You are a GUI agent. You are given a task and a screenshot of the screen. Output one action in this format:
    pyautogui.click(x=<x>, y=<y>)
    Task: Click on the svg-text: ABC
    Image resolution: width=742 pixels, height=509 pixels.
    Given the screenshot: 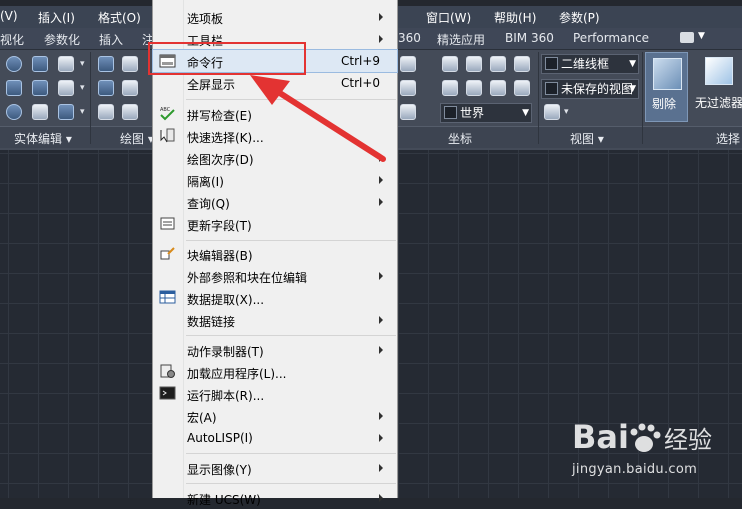 What is the action you would take?
    pyautogui.click(x=165, y=110)
    